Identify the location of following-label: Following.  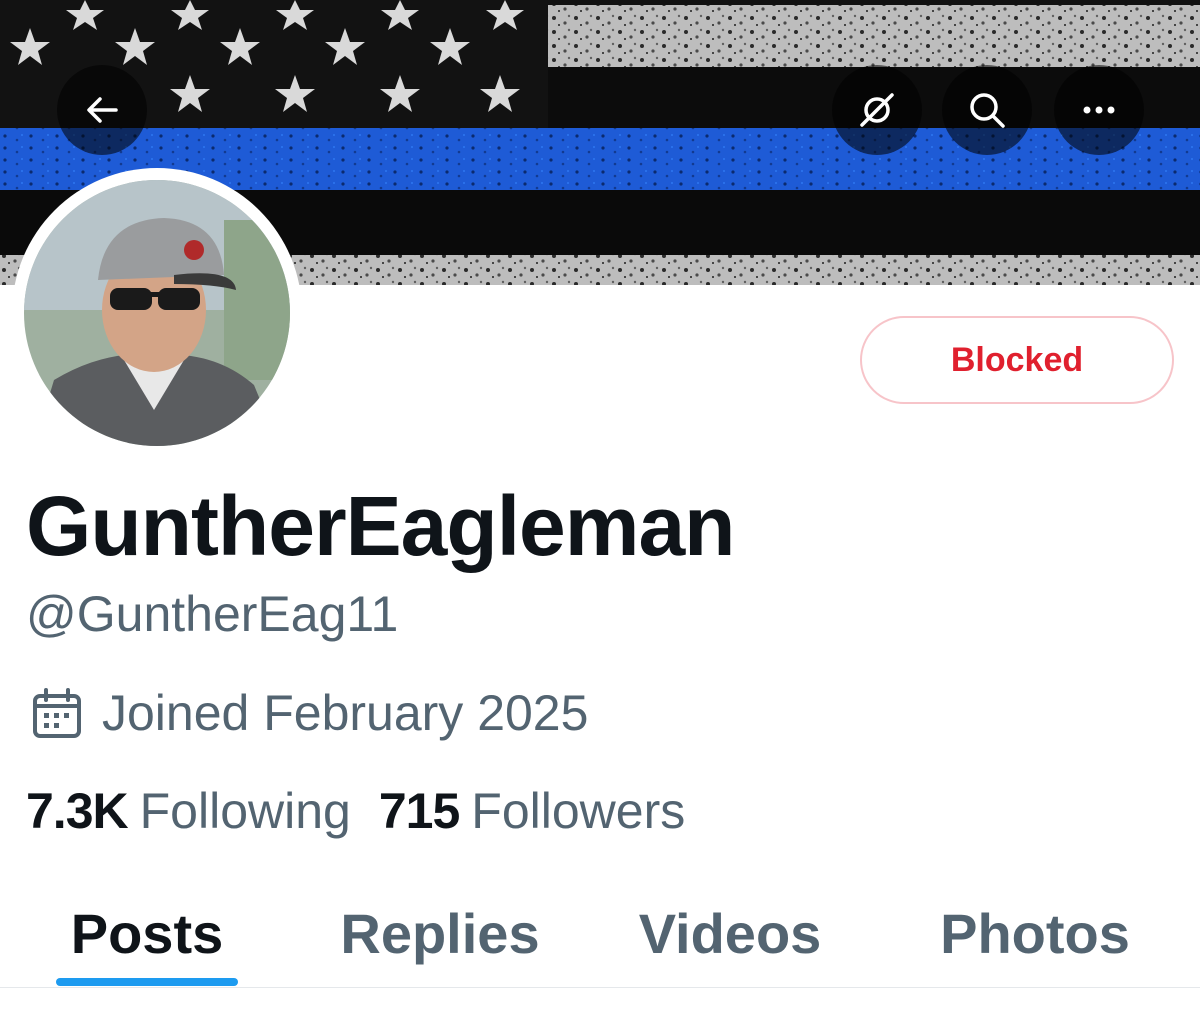
(245, 811).